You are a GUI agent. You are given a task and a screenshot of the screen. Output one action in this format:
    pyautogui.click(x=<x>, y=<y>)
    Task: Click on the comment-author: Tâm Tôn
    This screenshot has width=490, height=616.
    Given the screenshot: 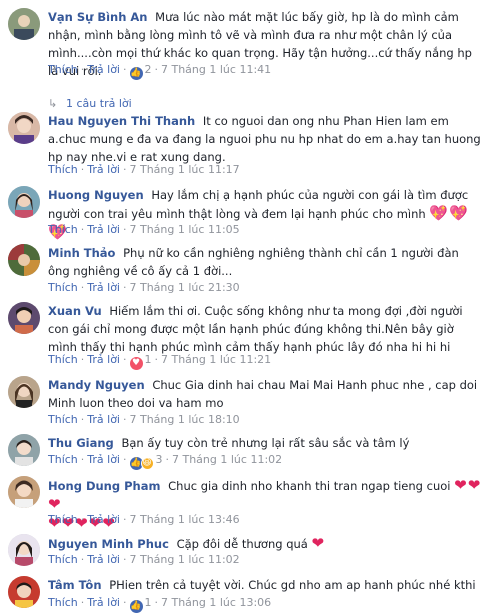 What is the action you would take?
    pyautogui.click(x=75, y=585)
    